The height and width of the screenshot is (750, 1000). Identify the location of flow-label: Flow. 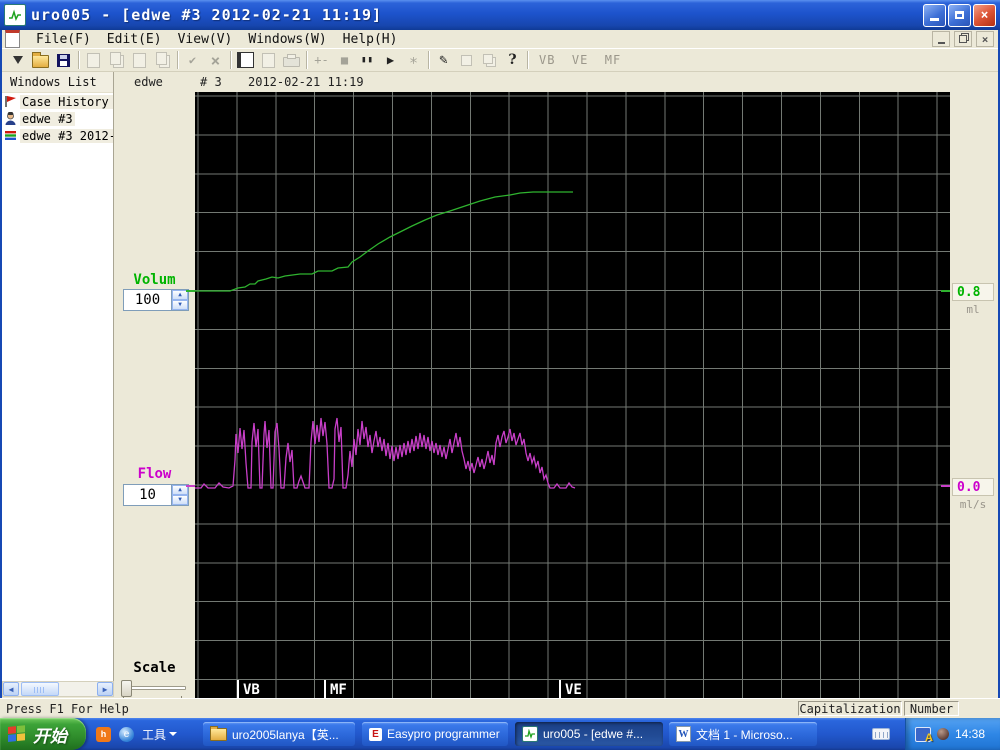
(154, 474).